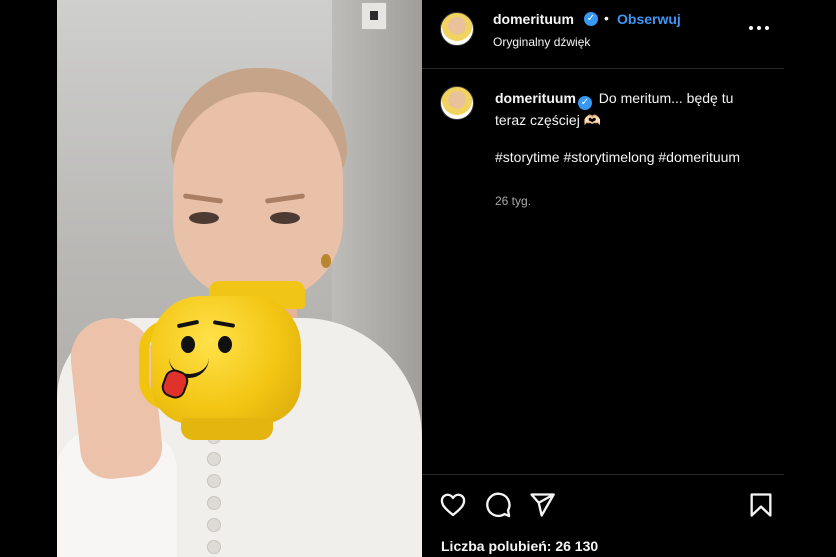  Describe the element at coordinates (188, 344) in the screenshot. I see `mug-left-eye` at that location.